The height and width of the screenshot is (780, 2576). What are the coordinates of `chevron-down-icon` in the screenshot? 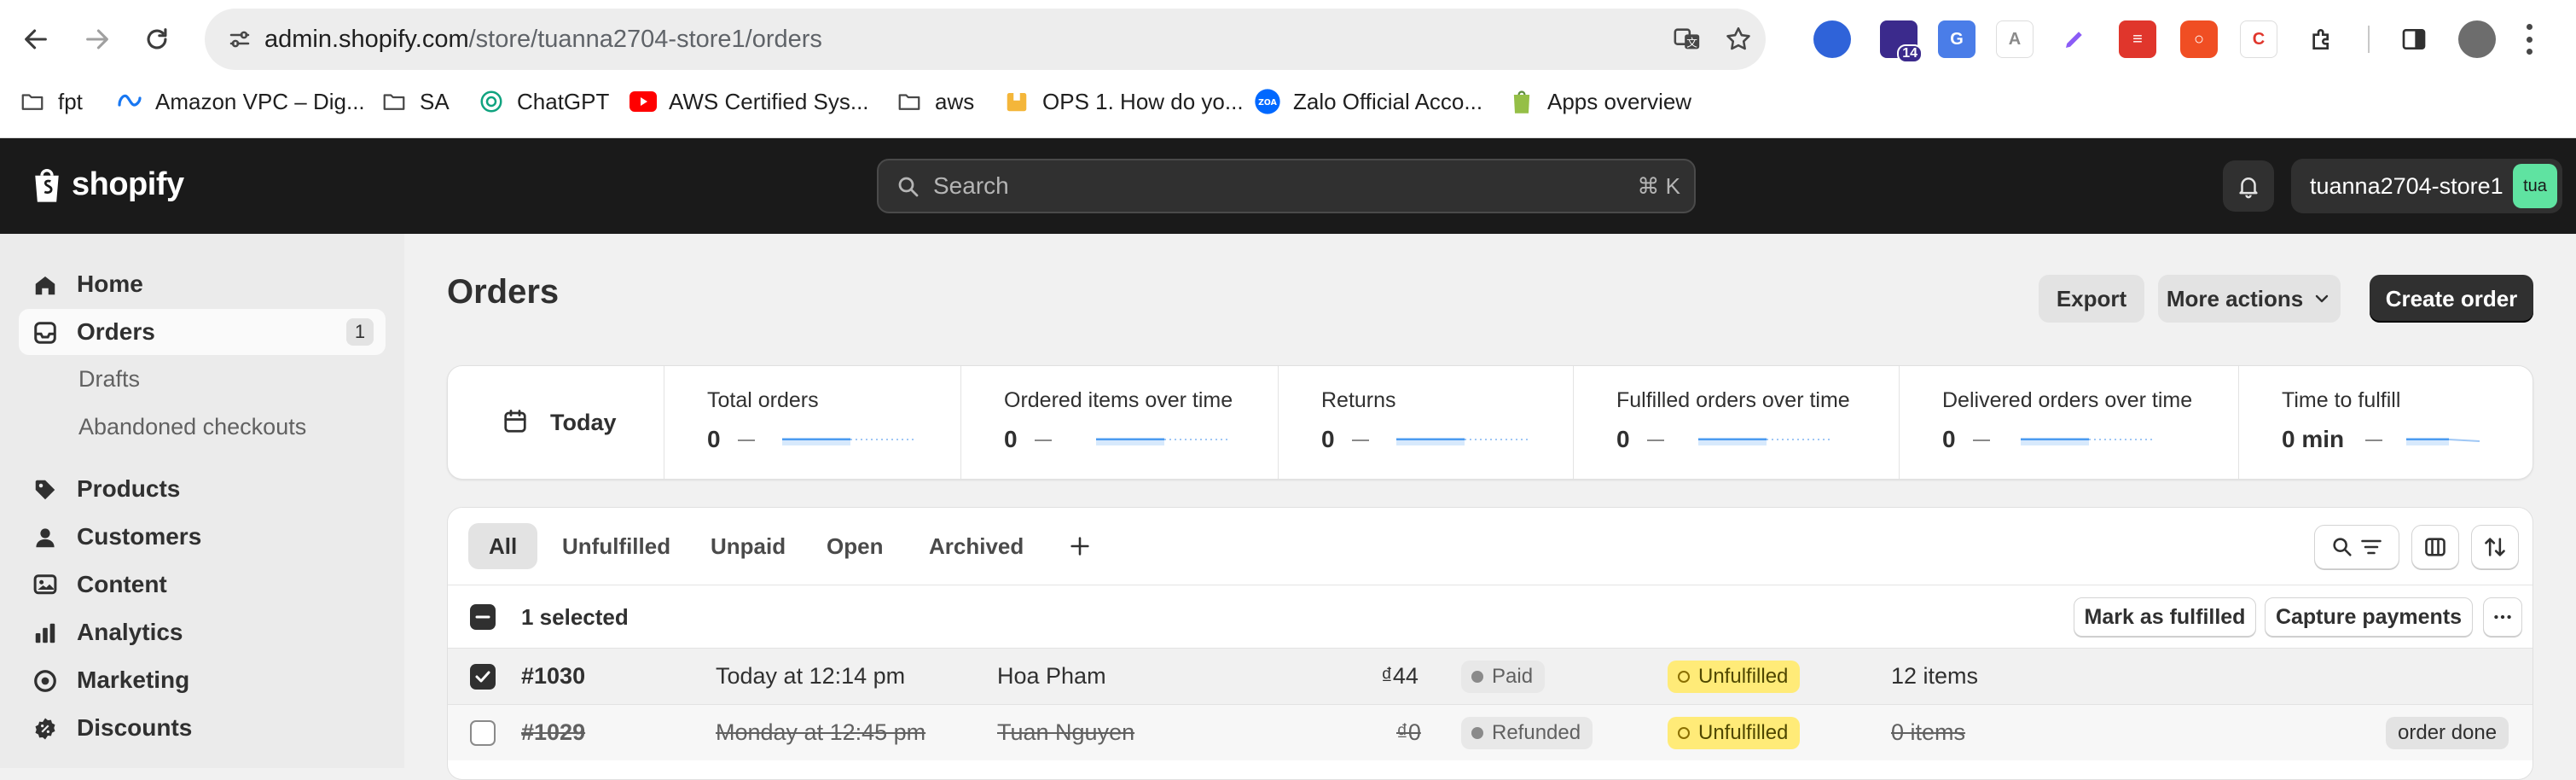 It's located at (2322, 298).